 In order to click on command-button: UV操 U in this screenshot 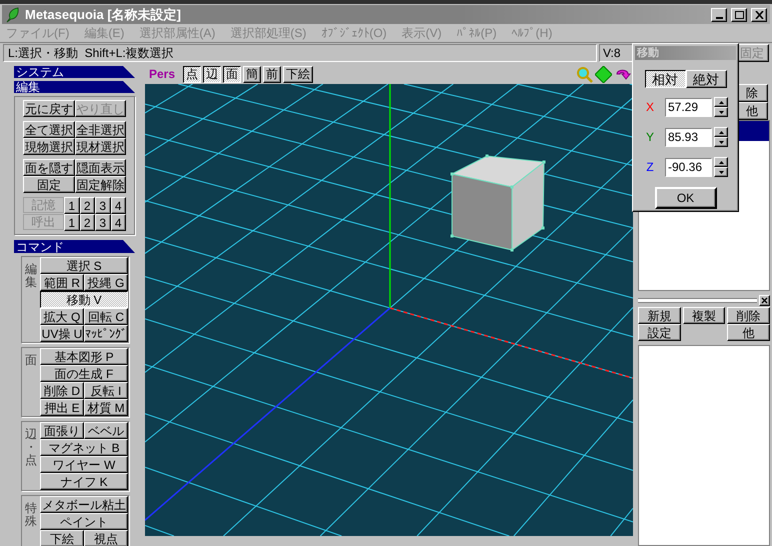, I will do `click(62, 333)`.